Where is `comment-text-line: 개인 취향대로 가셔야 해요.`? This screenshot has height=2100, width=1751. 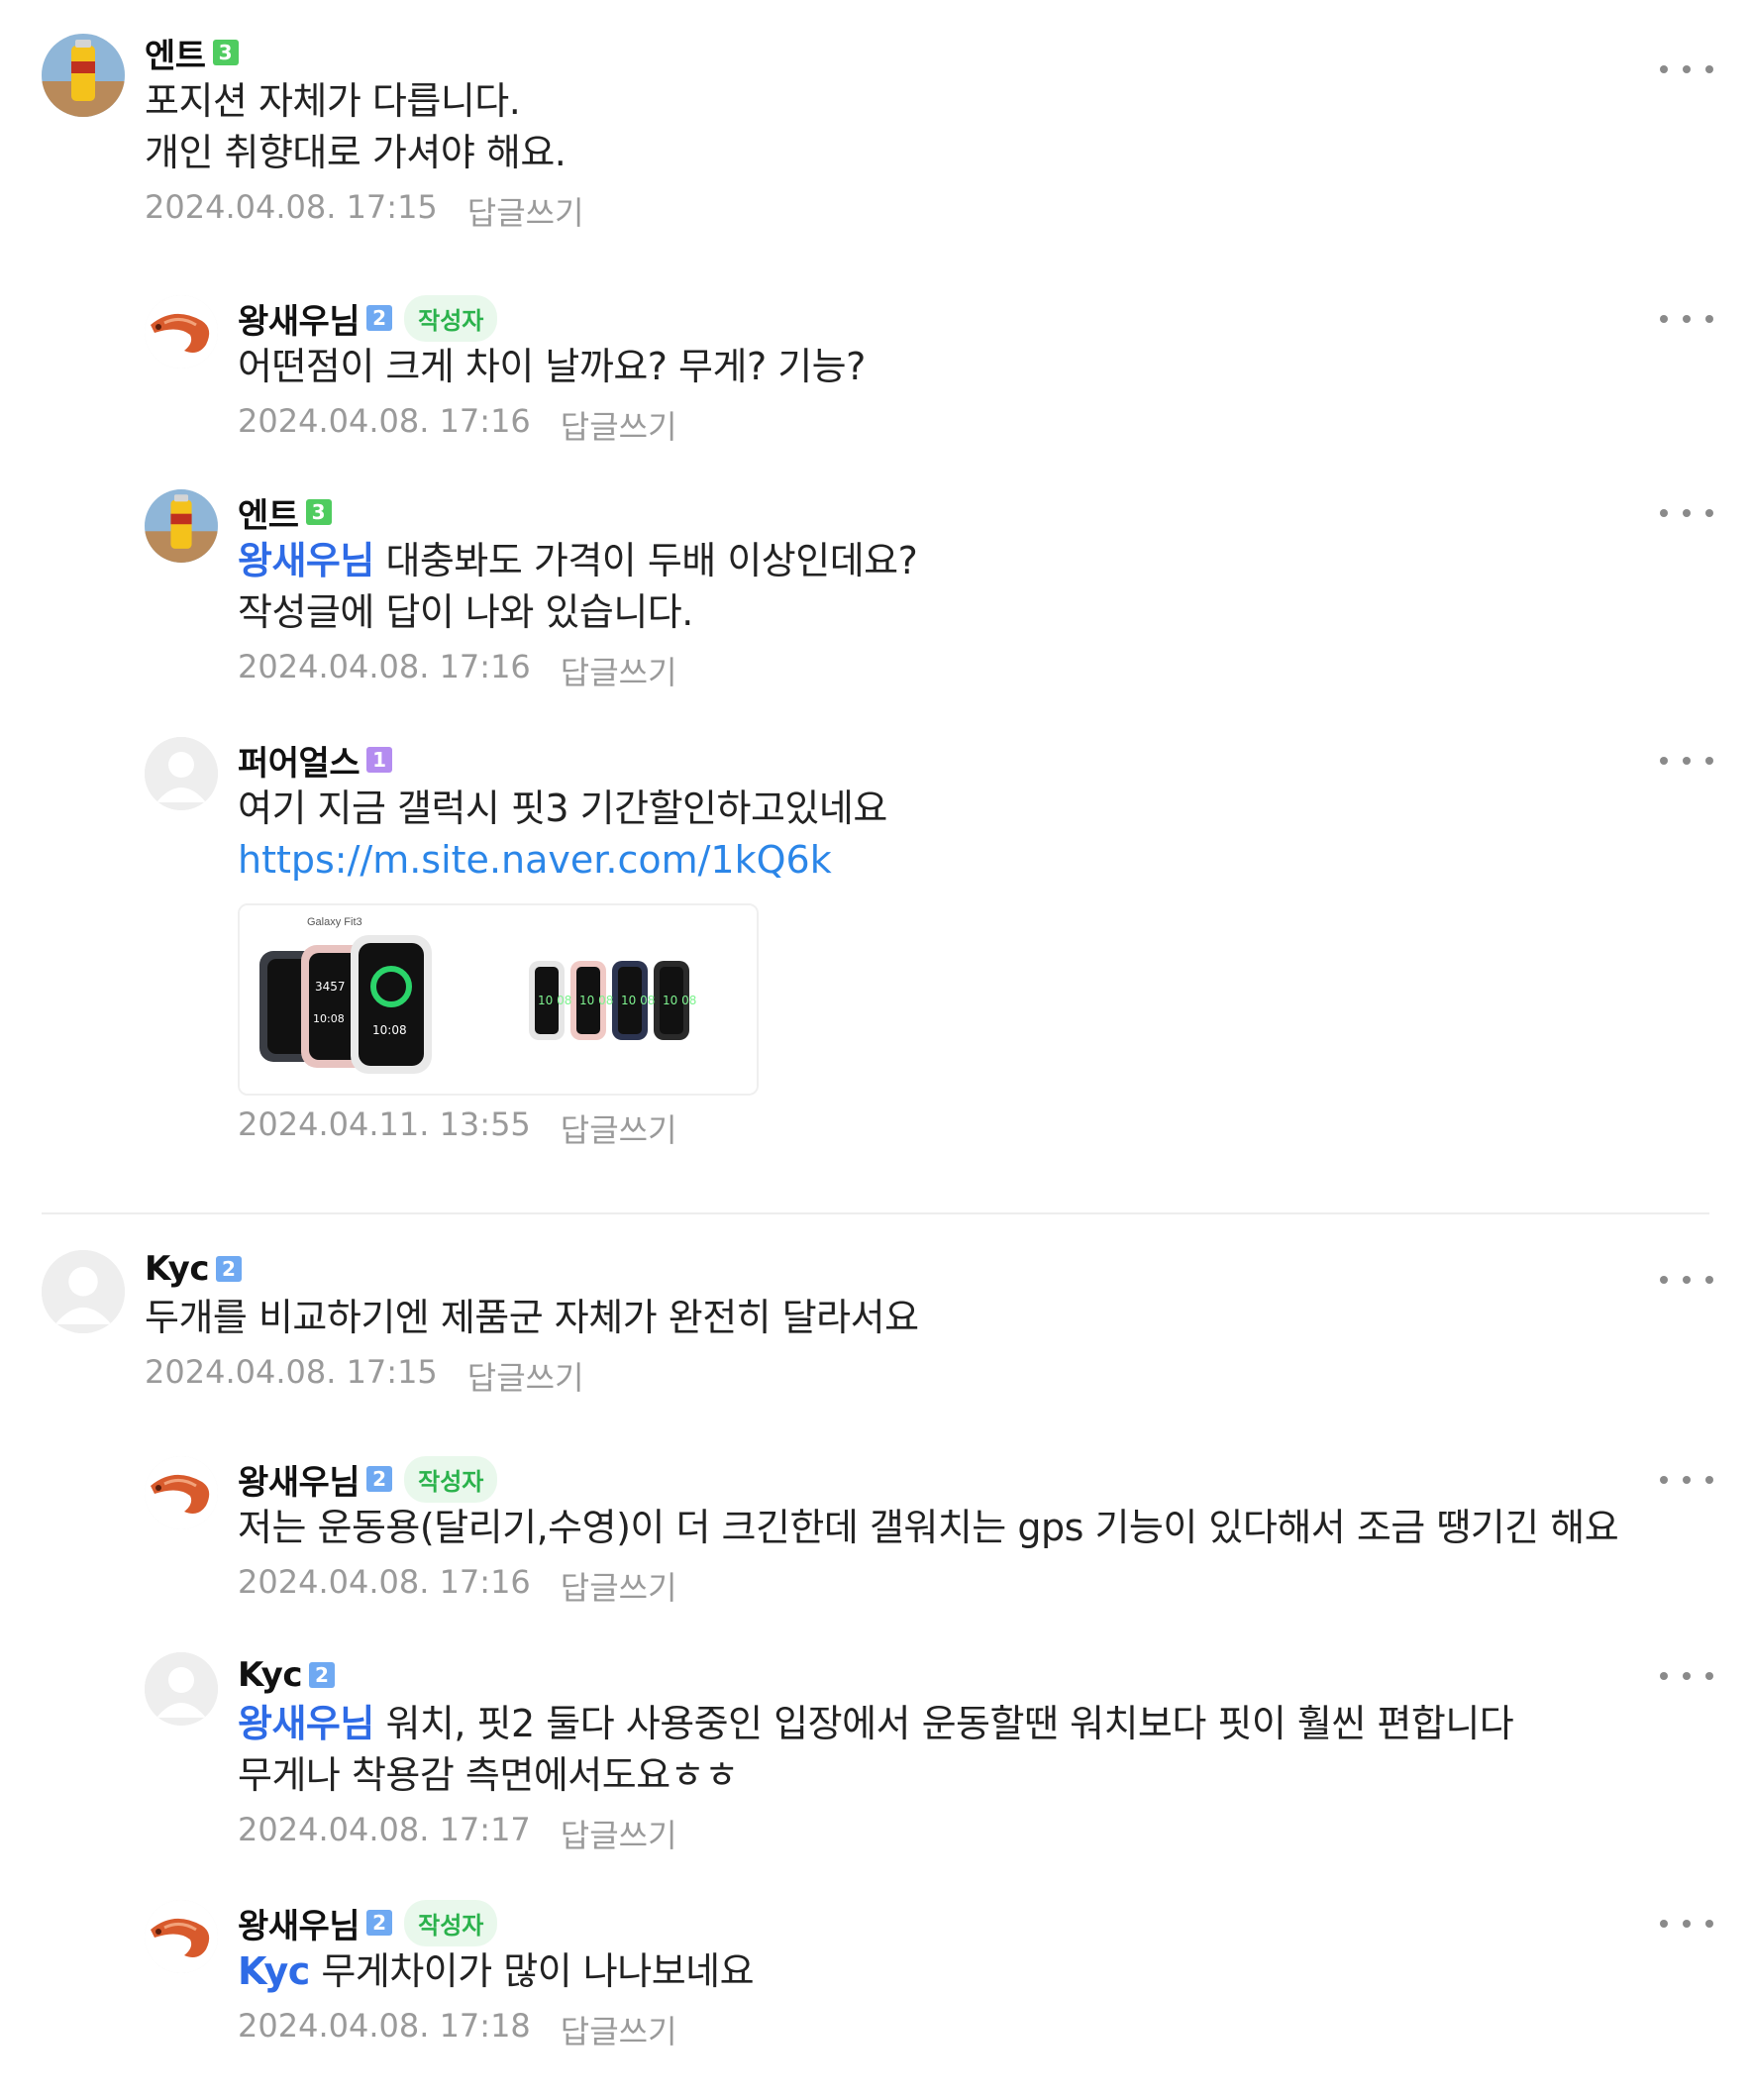 comment-text-line: 개인 취향대로 가셔야 해요. is located at coordinates (355, 152).